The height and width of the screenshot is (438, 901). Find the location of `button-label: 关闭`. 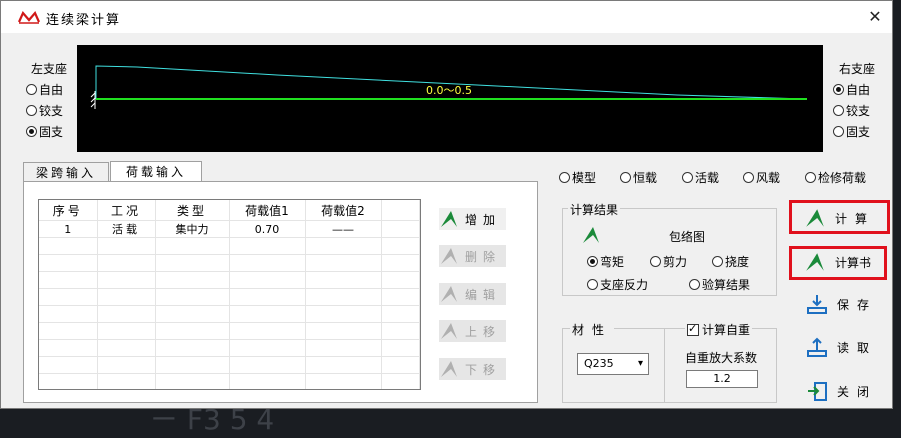

button-label: 关闭 is located at coordinates (857, 391).